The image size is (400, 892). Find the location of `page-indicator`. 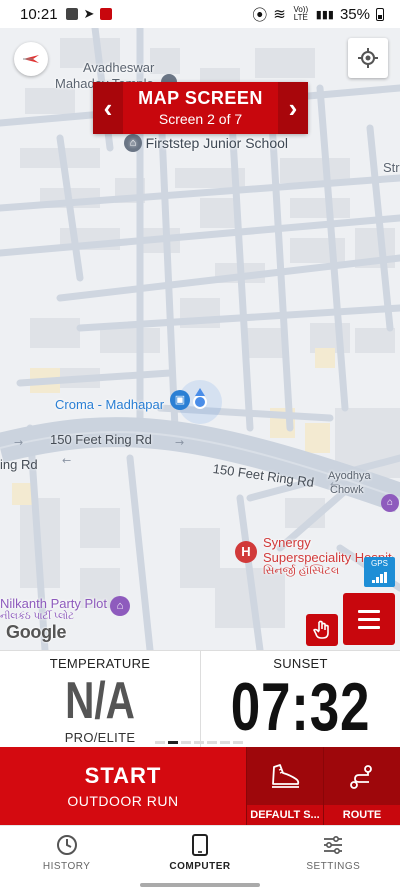

page-indicator is located at coordinates (199, 742).